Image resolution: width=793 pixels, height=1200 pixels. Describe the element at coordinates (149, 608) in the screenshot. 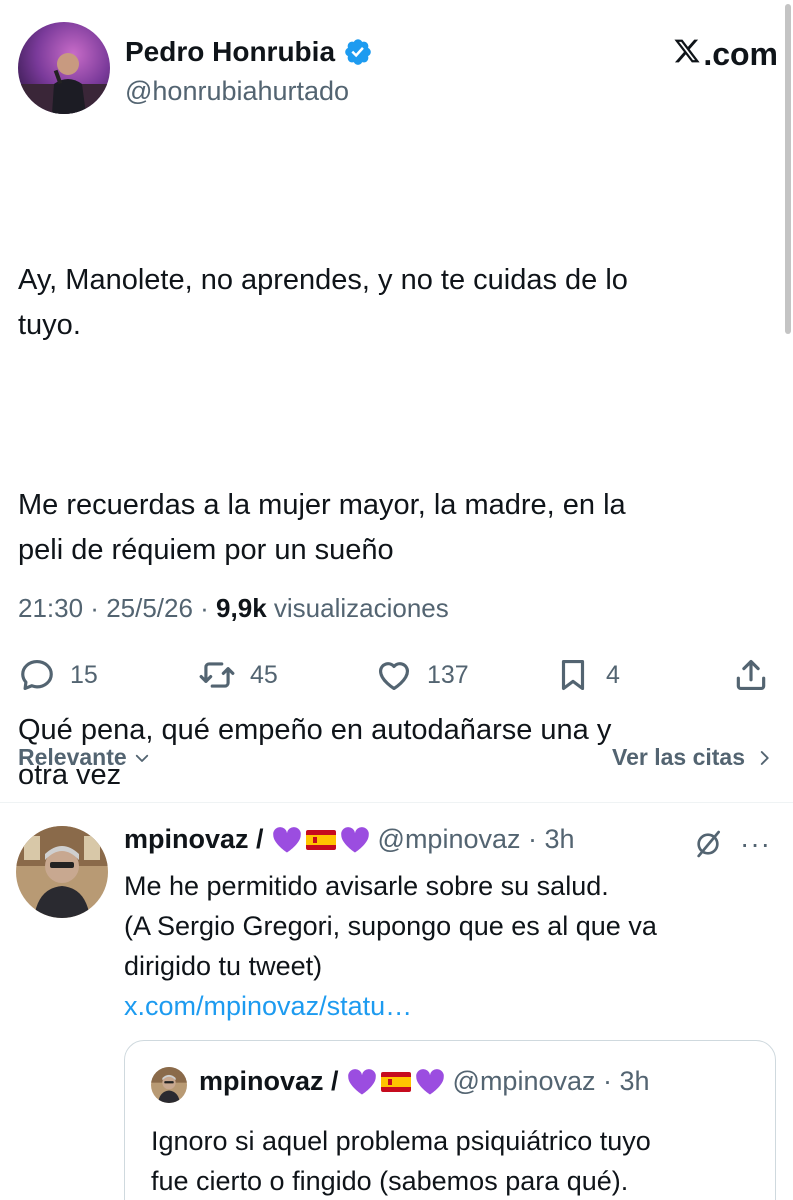

I see `tweet-date: 25/5/26` at that location.